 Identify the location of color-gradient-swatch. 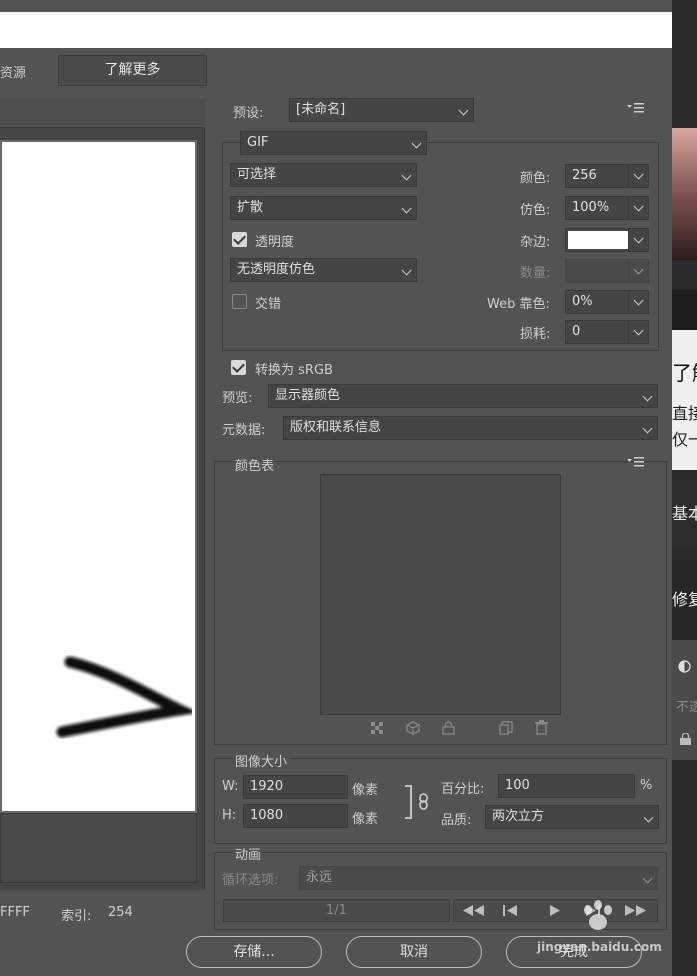
(684, 194).